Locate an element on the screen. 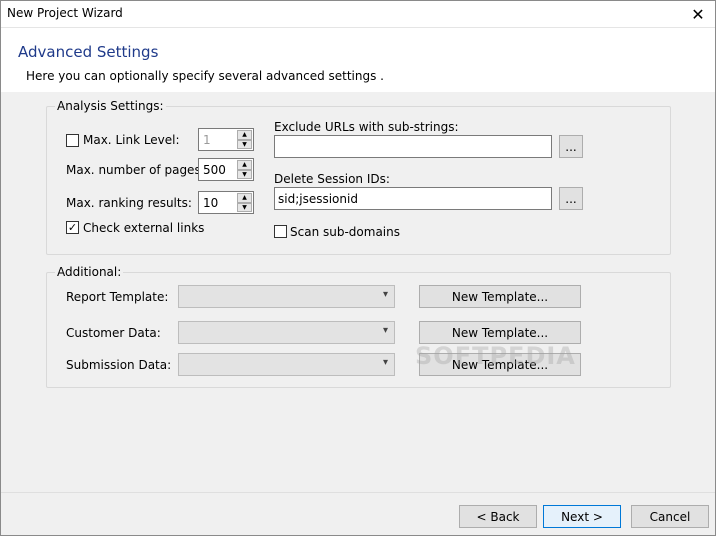 The width and height of the screenshot is (716, 536). max-ranking-value: 10 is located at coordinates (211, 203).